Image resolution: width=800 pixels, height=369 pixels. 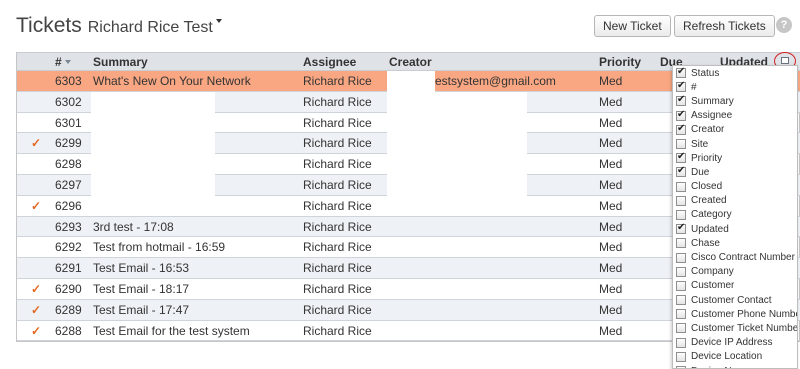 What do you see at coordinates (68, 226) in the screenshot?
I see `ticket-number: 6293` at bounding box center [68, 226].